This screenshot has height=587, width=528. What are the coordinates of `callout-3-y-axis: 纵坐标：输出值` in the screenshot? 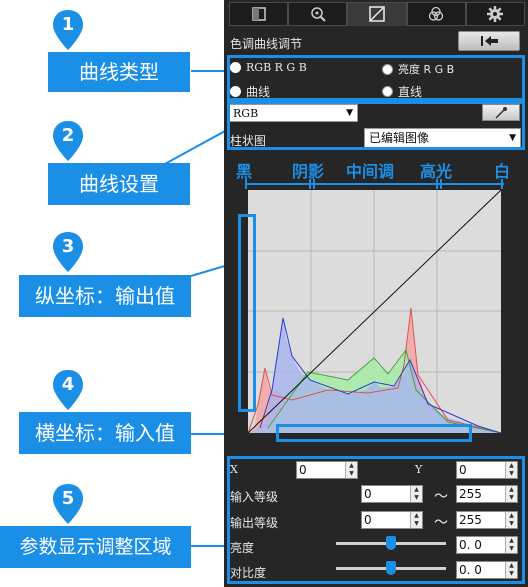 It's located at (105, 296).